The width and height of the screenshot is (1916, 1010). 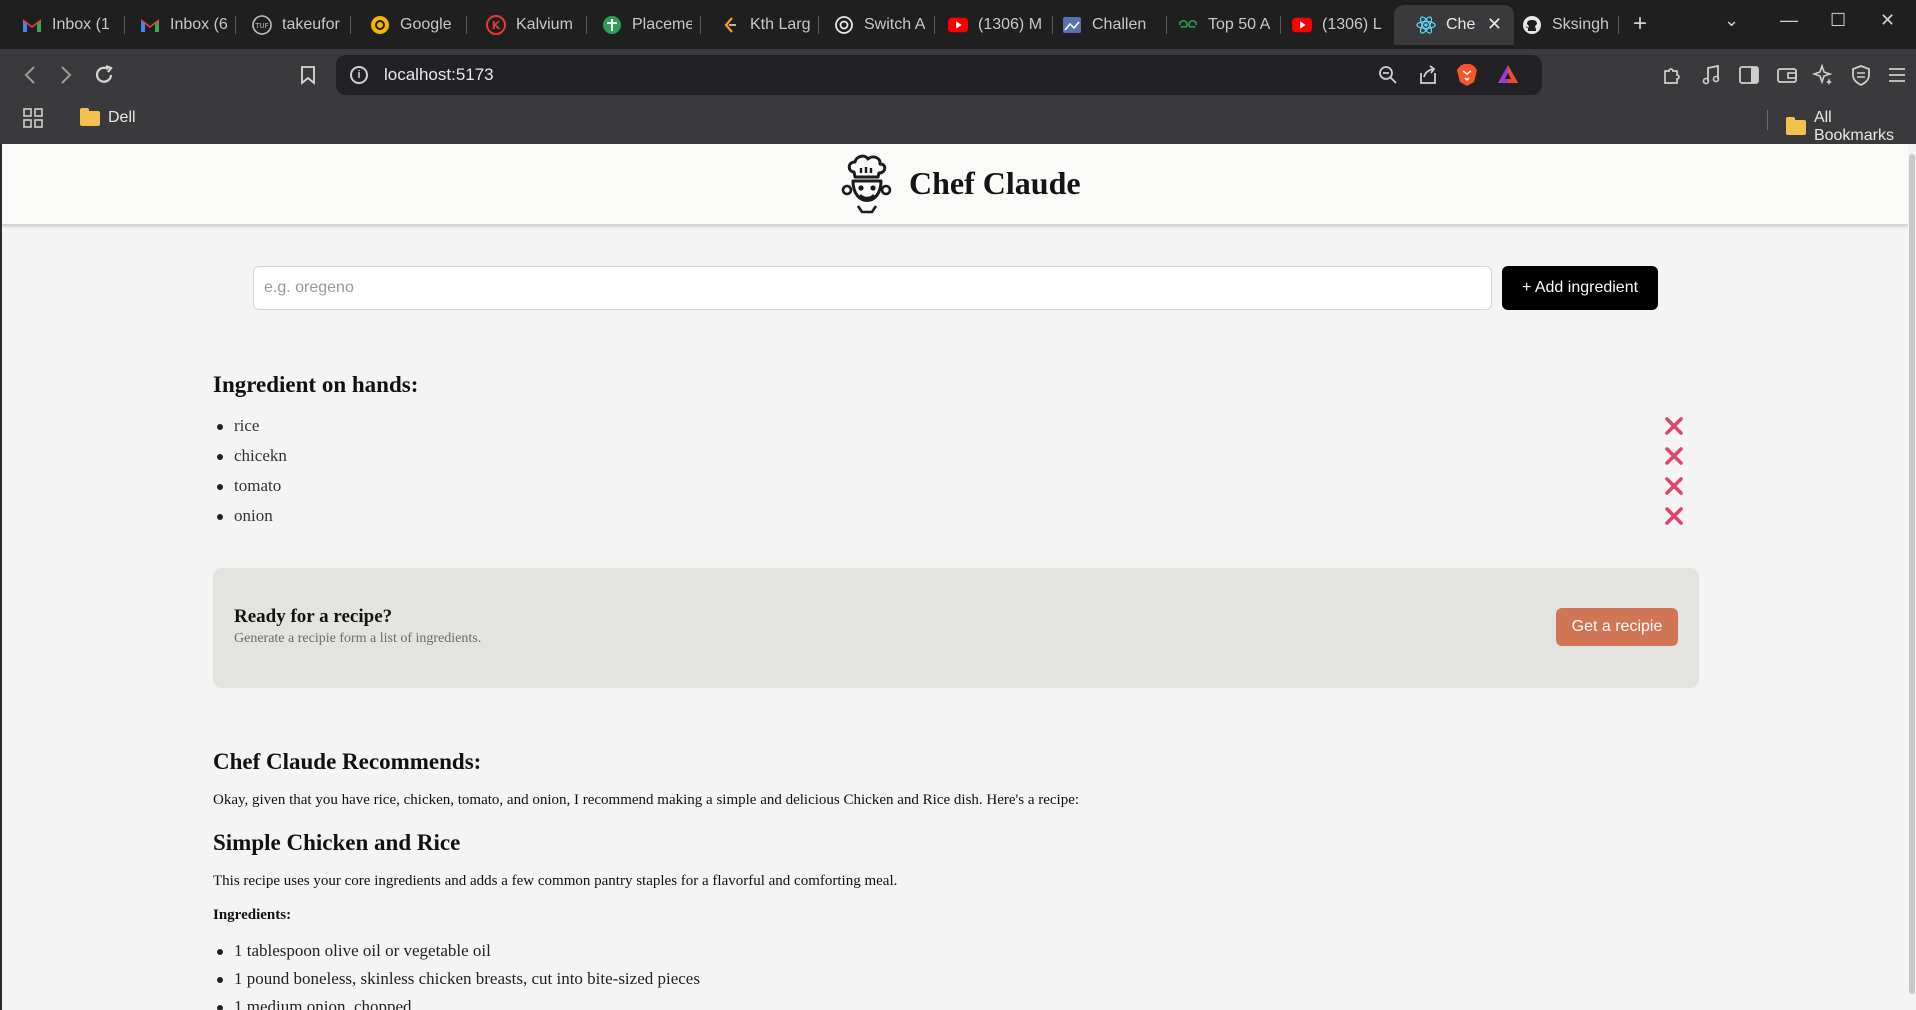 I want to click on tab-label: Google, so click(x=426, y=24).